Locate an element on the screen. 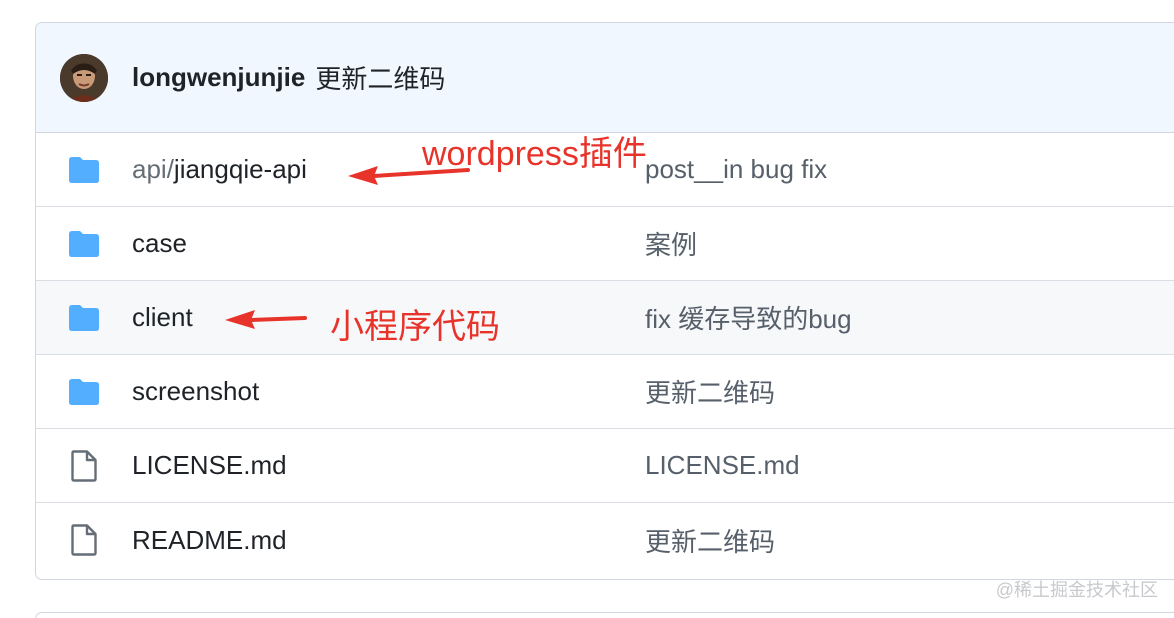 Image resolution: width=1174 pixels, height=618 pixels. author-avatar is located at coordinates (84, 77).